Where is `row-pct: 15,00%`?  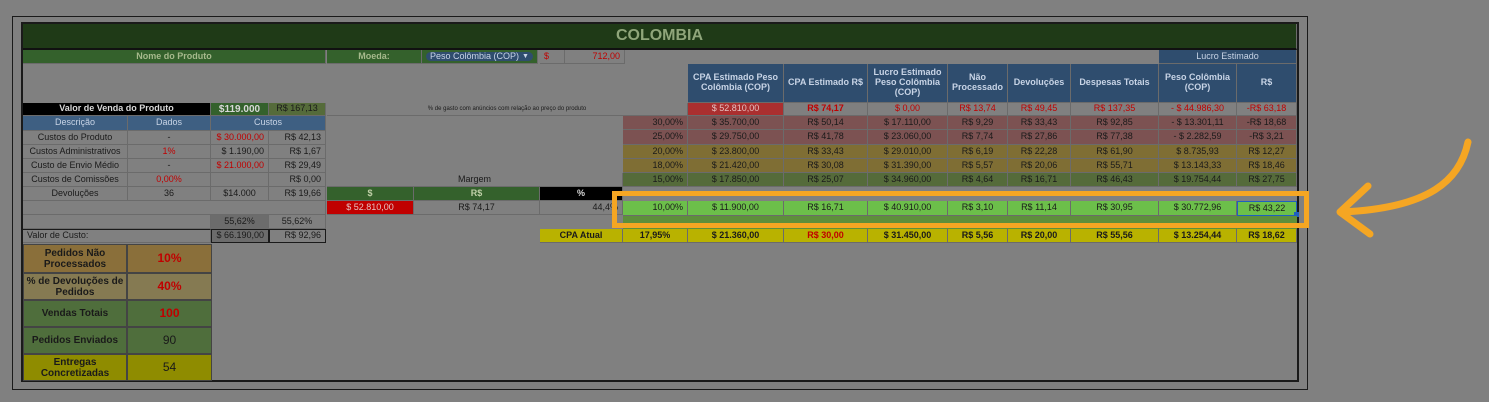
row-pct: 15,00% is located at coordinates (655, 180).